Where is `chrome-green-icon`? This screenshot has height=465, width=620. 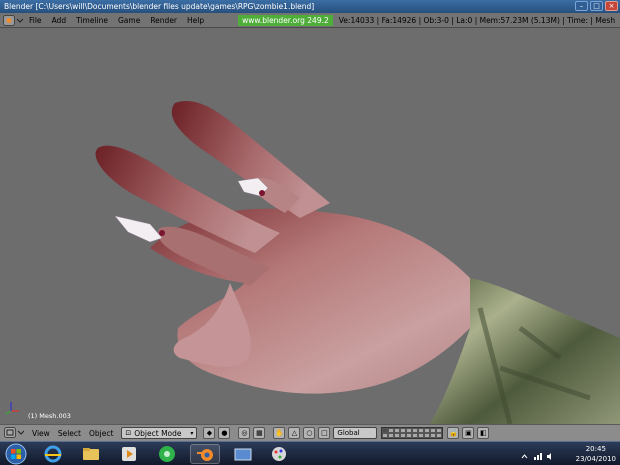
chrome-green-icon is located at coordinates (167, 454).